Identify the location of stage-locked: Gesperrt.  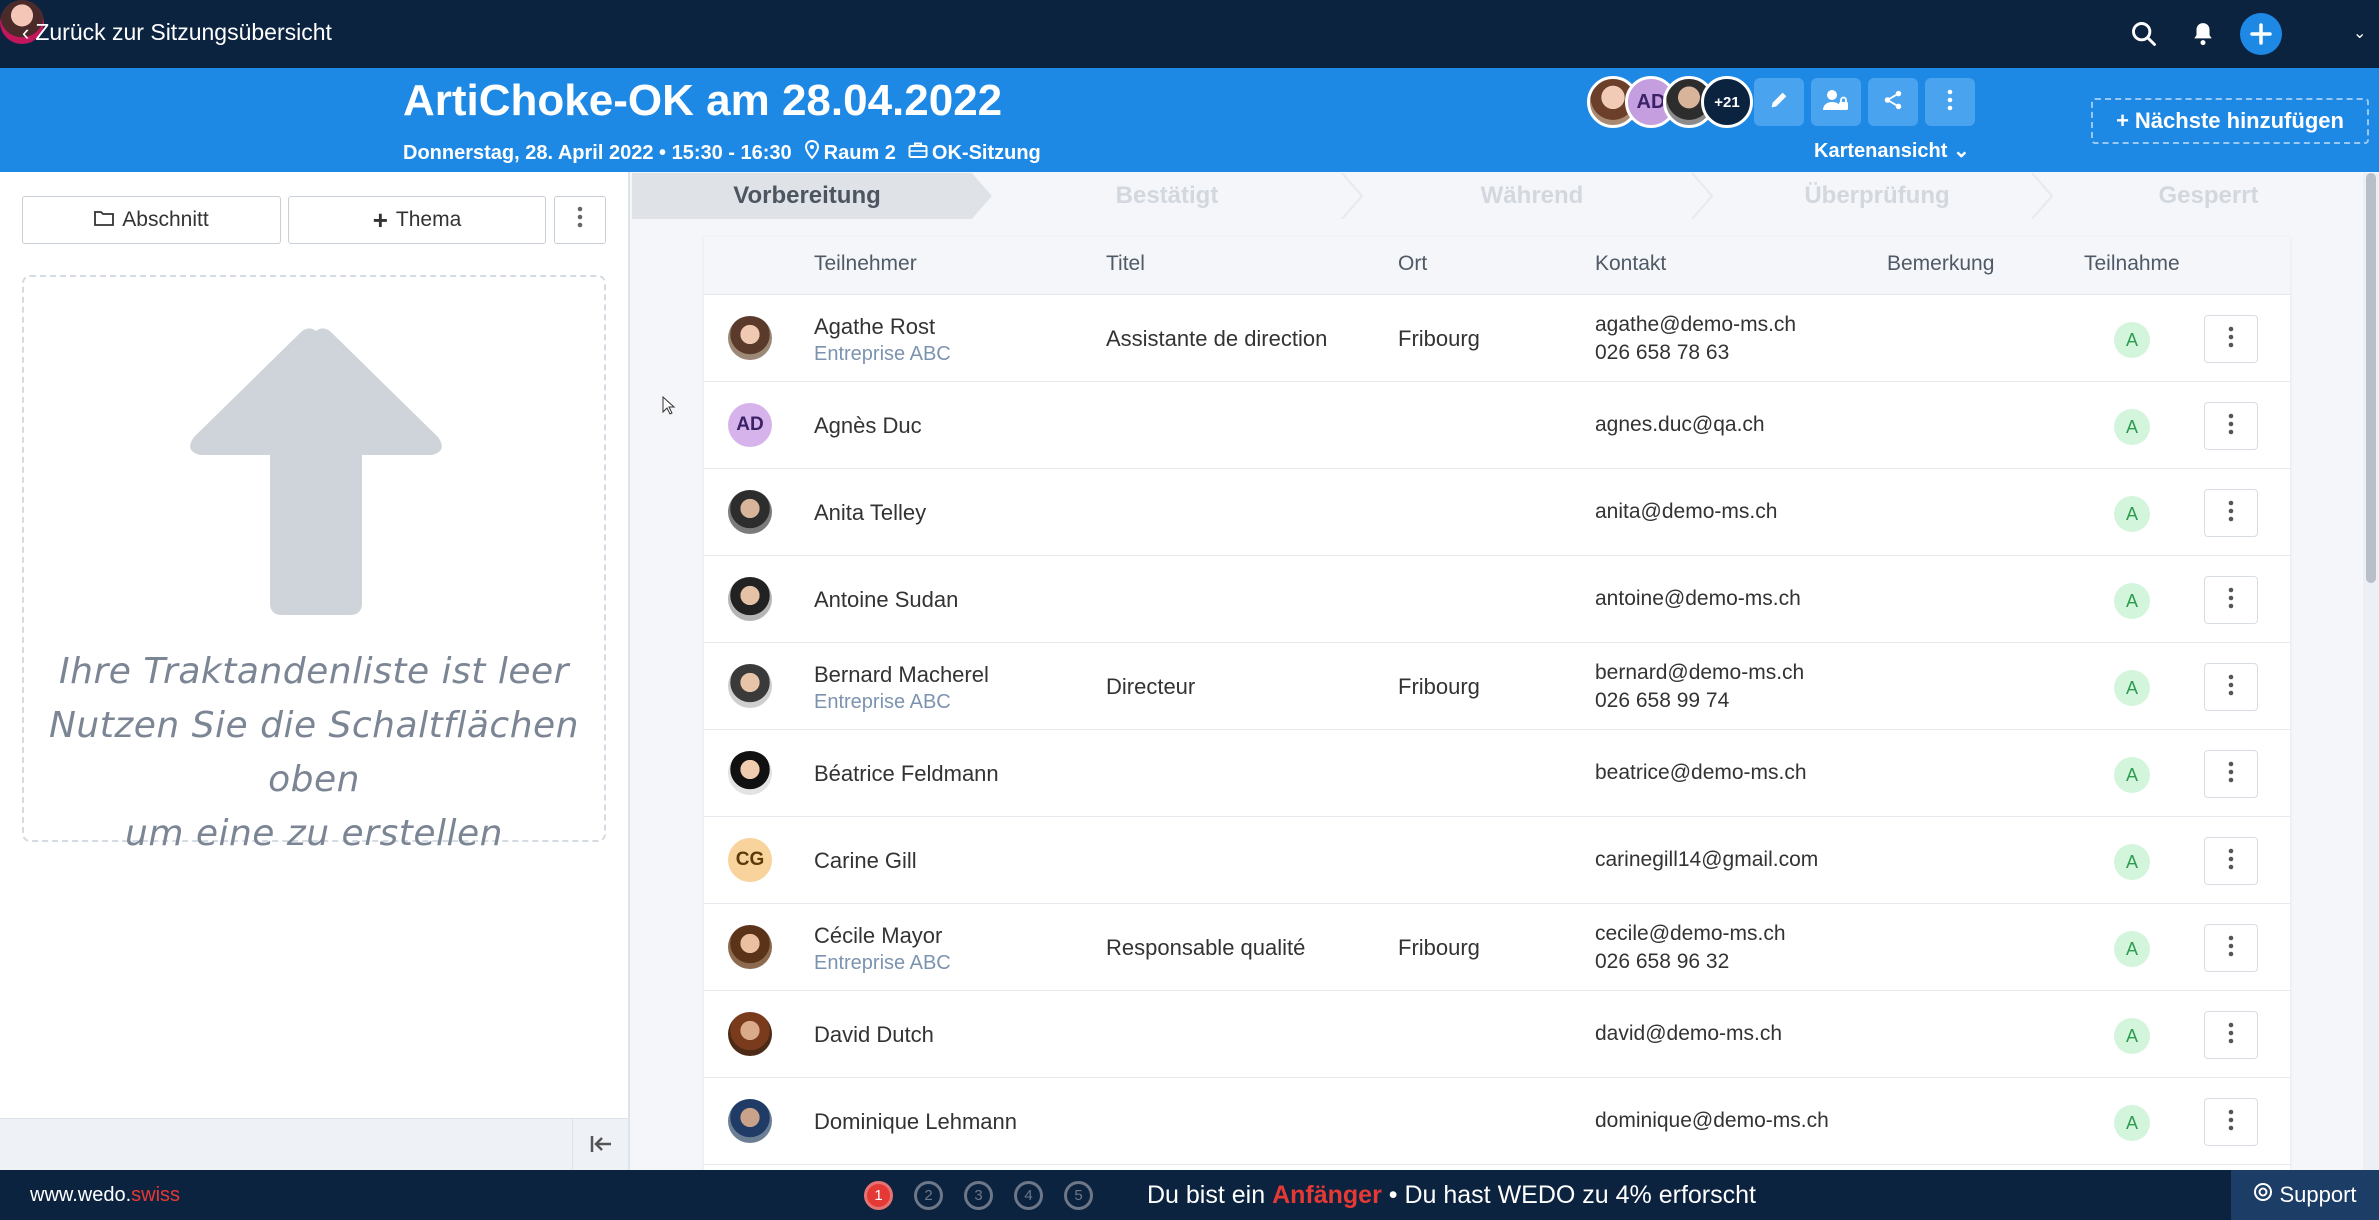
(2208, 196).